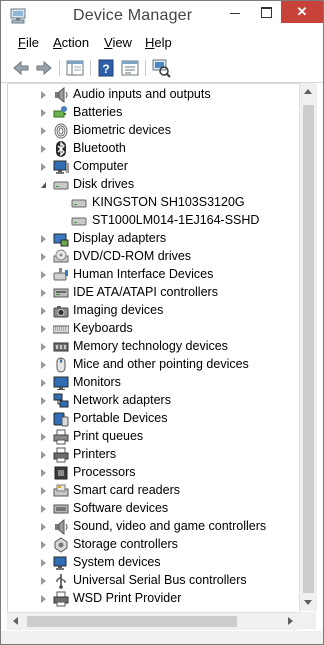 The height and width of the screenshot is (645, 324). I want to click on title-bar: Device Manager ✕, so click(162, 16).